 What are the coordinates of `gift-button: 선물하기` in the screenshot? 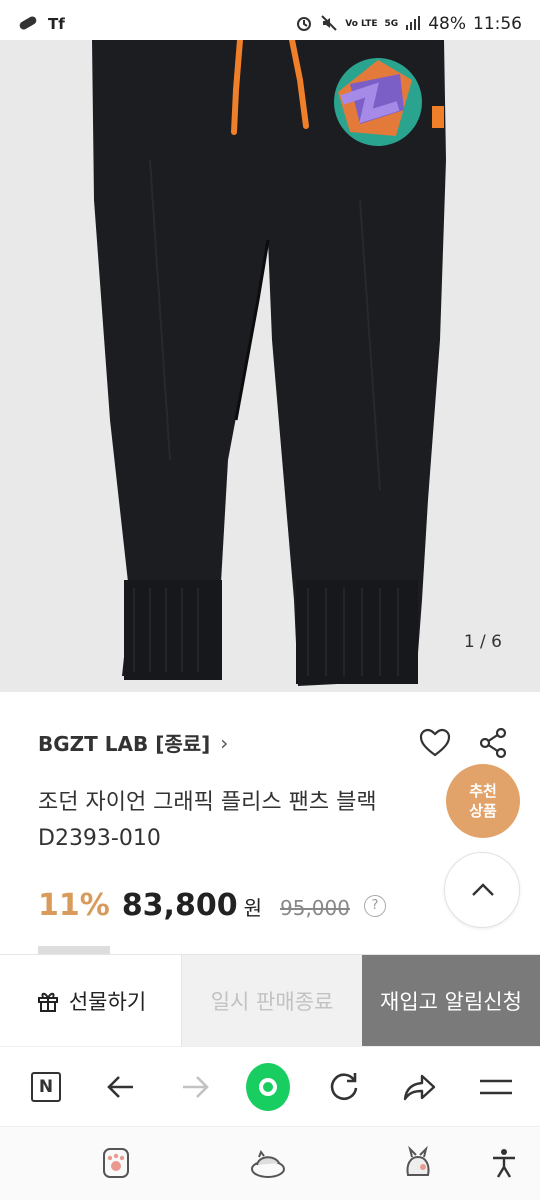 It's located at (91, 1001).